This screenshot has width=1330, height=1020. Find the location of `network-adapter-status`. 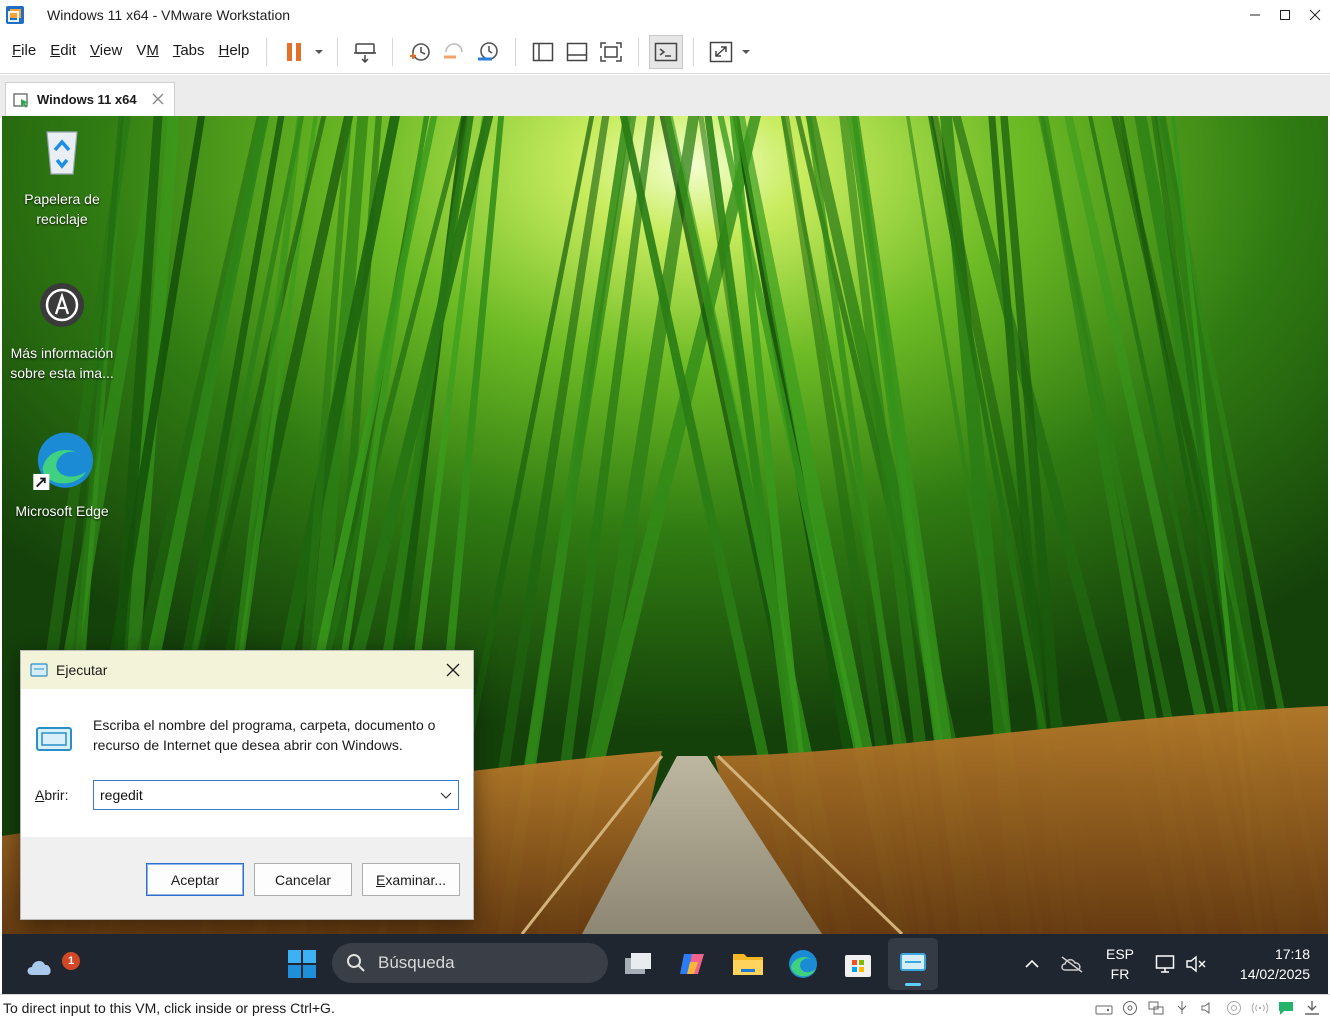

network-adapter-status is located at coordinates (1156, 1008).